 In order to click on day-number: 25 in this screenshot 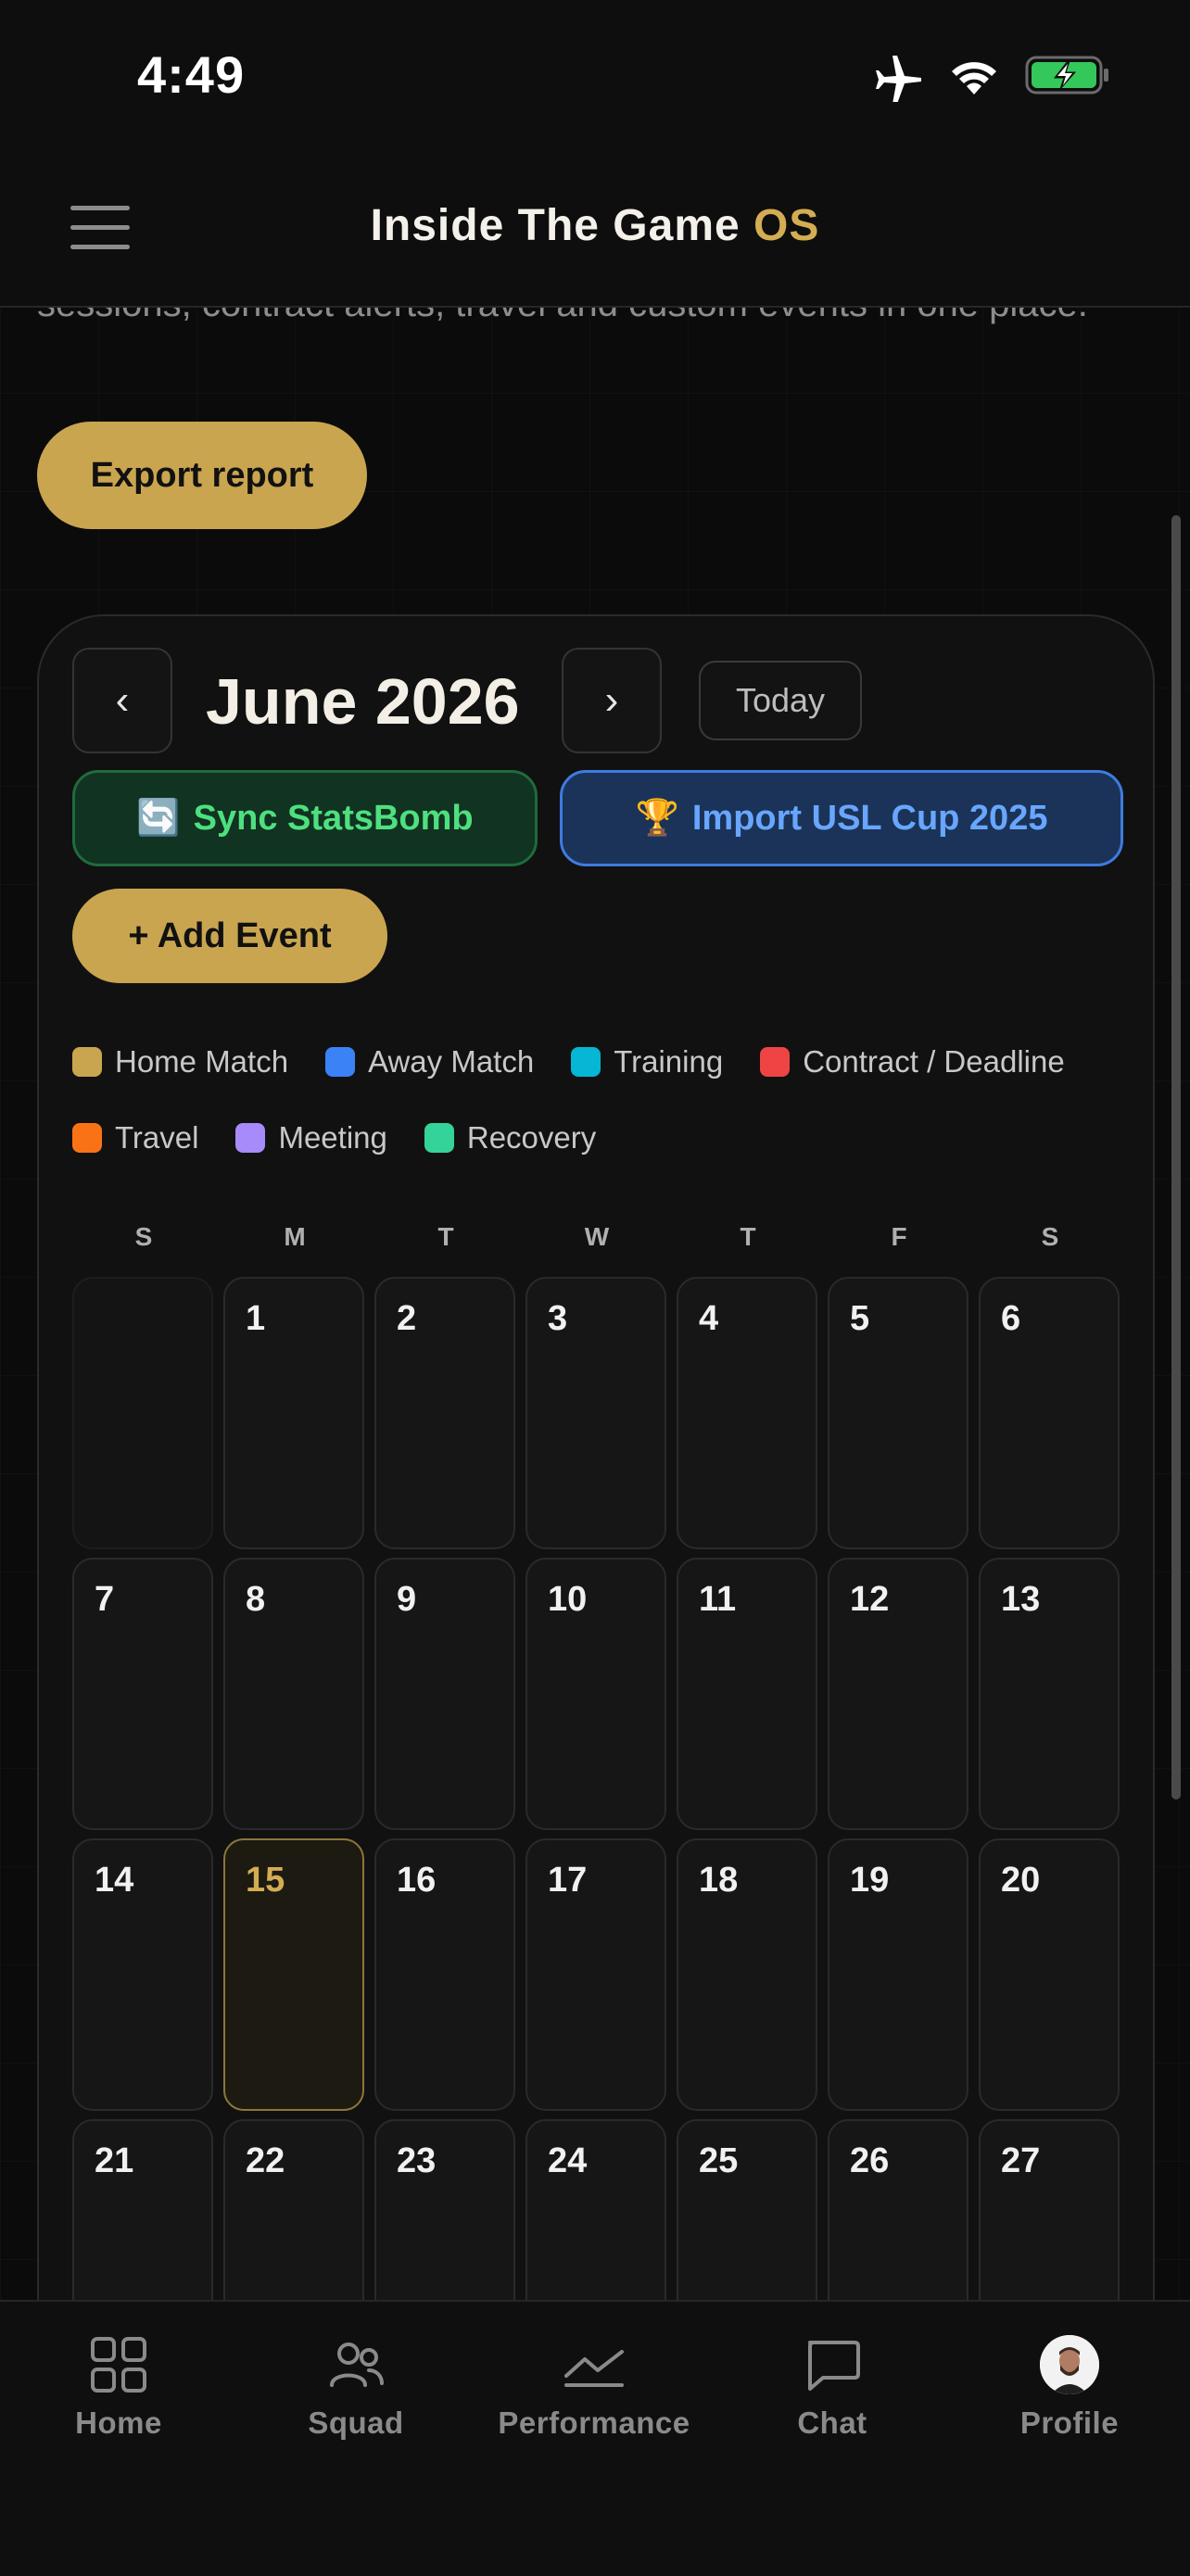, I will do `click(719, 2160)`.